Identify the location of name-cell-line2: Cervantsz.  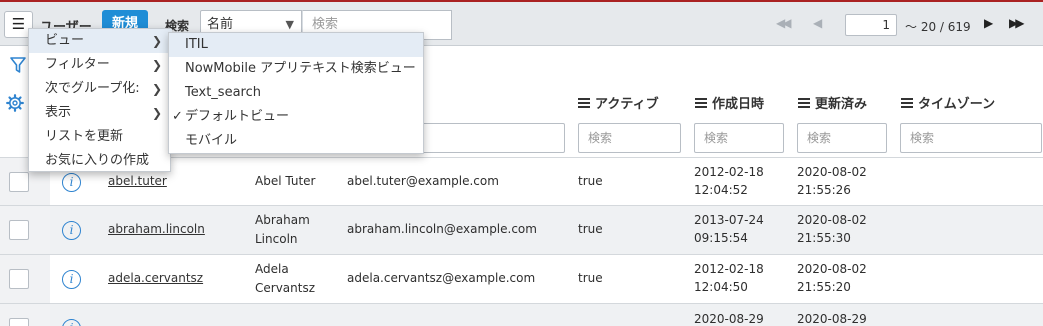
(285, 288).